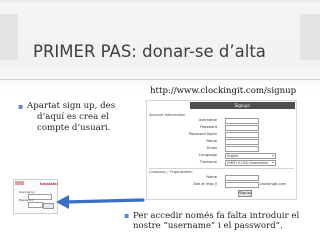 This screenshot has height=240, width=320. Describe the element at coordinates (223, 91) in the screenshot. I see `signup-url: http://www.clockingit.com/signup` at that location.